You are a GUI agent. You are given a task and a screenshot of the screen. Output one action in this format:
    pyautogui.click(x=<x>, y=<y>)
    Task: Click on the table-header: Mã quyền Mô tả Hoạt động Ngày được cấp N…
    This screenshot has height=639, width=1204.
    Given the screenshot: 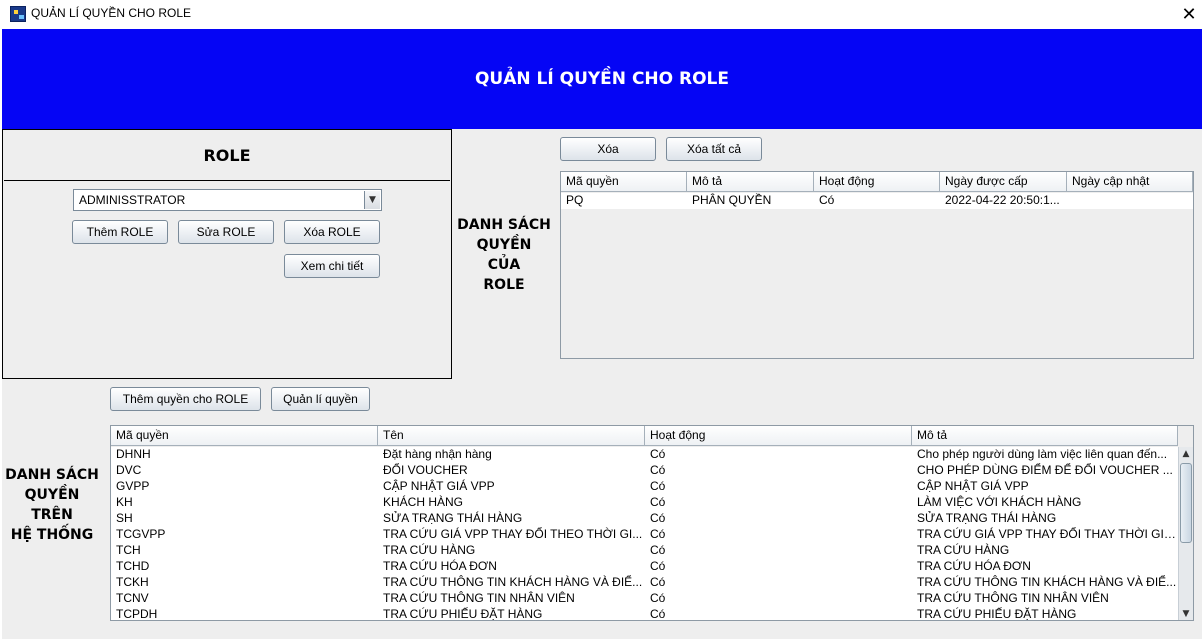 What is the action you would take?
    pyautogui.click(x=877, y=182)
    